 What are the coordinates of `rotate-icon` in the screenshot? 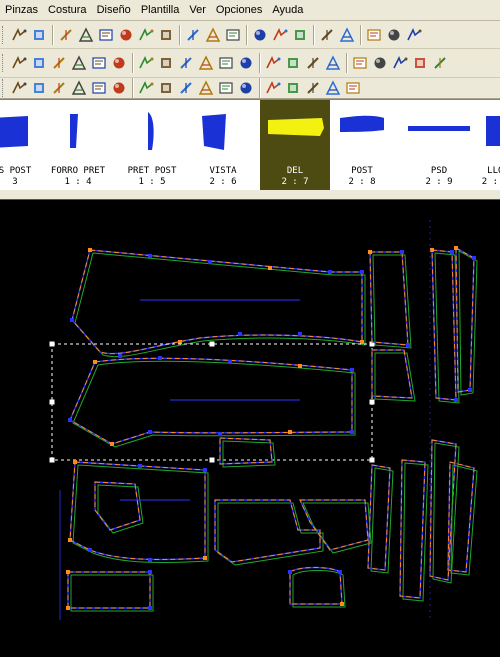 It's located at (19, 63).